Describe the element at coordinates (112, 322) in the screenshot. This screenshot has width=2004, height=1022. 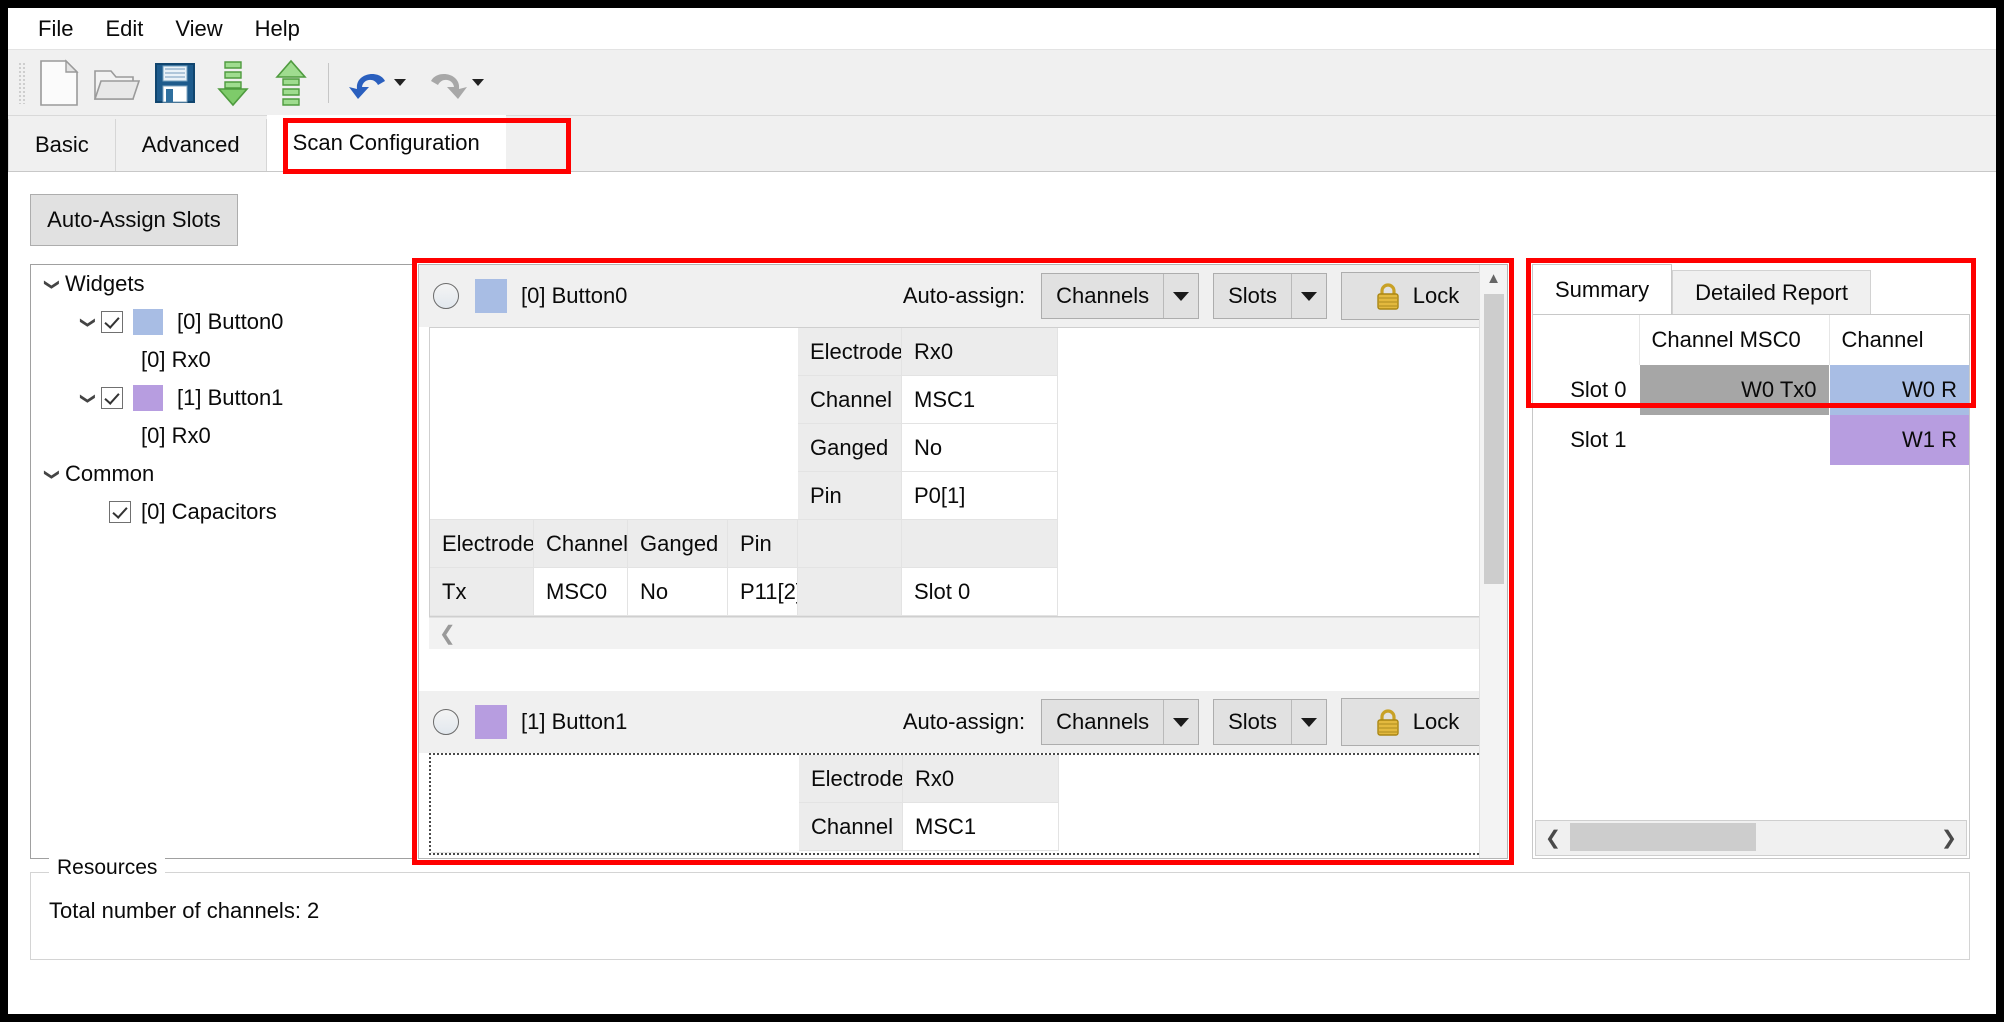
I see `tree-checkbox-button0` at that location.